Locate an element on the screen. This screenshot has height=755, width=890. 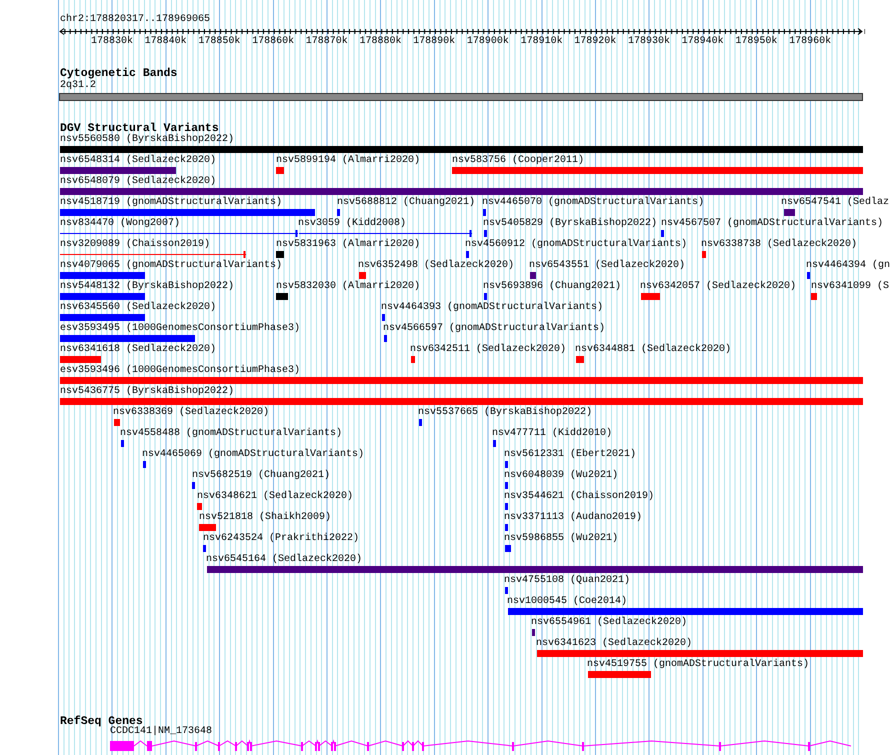
variant-label: esv3593495 (1000GenomesConsortiumPhase3) is located at coordinates (180, 329).